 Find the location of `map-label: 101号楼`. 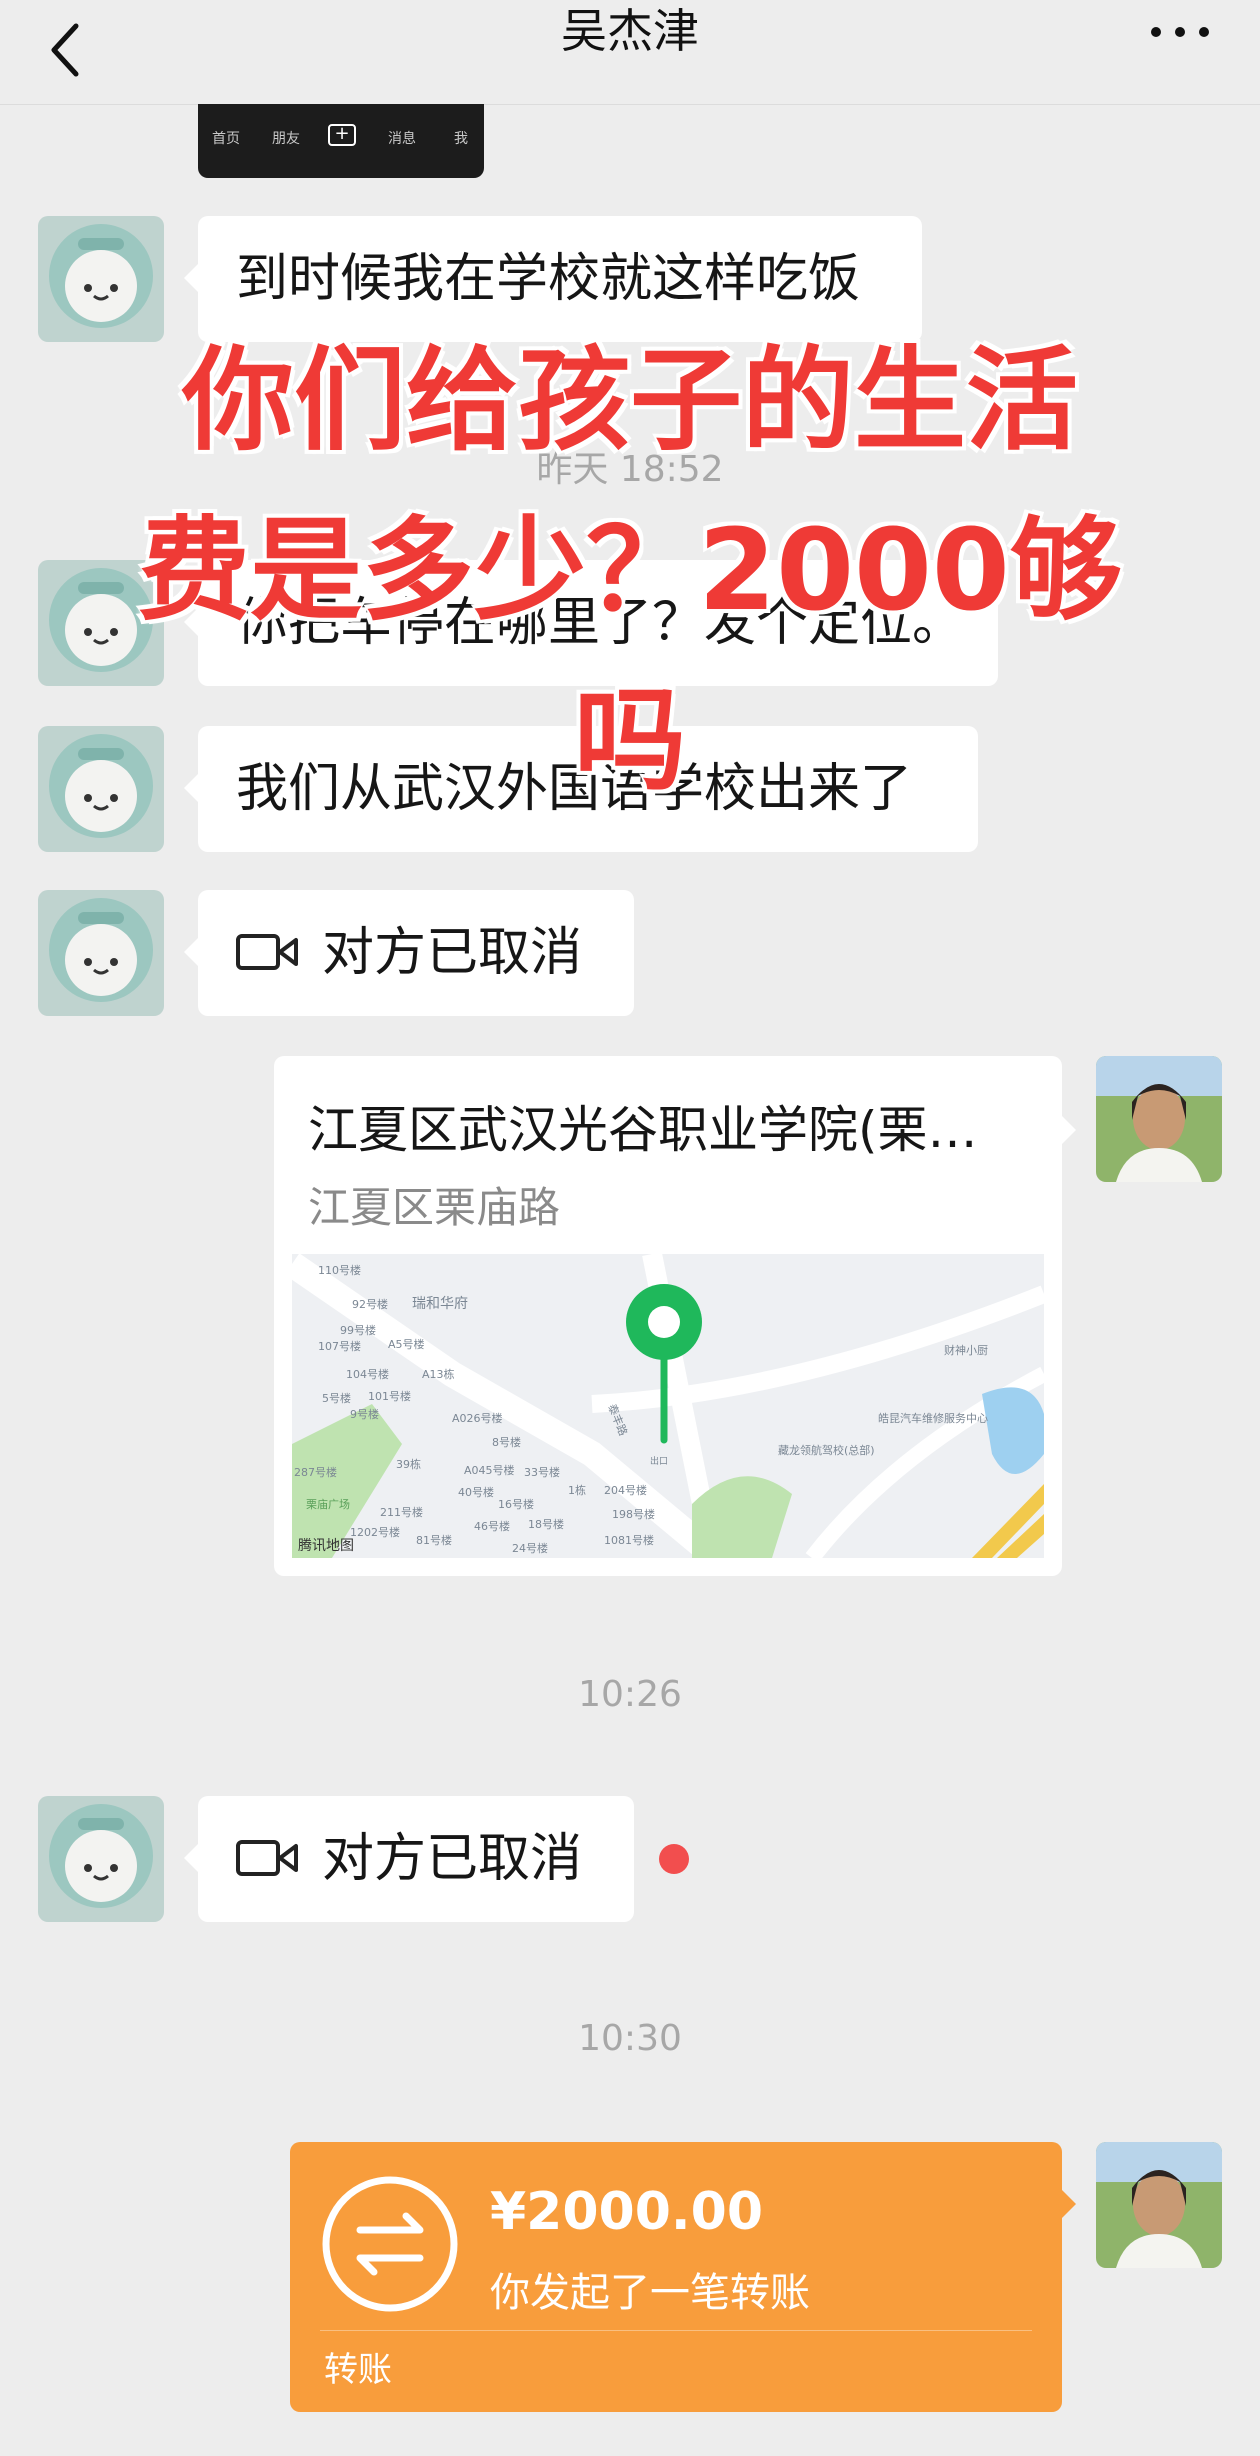

map-label: 101号楼 is located at coordinates (389, 1396).